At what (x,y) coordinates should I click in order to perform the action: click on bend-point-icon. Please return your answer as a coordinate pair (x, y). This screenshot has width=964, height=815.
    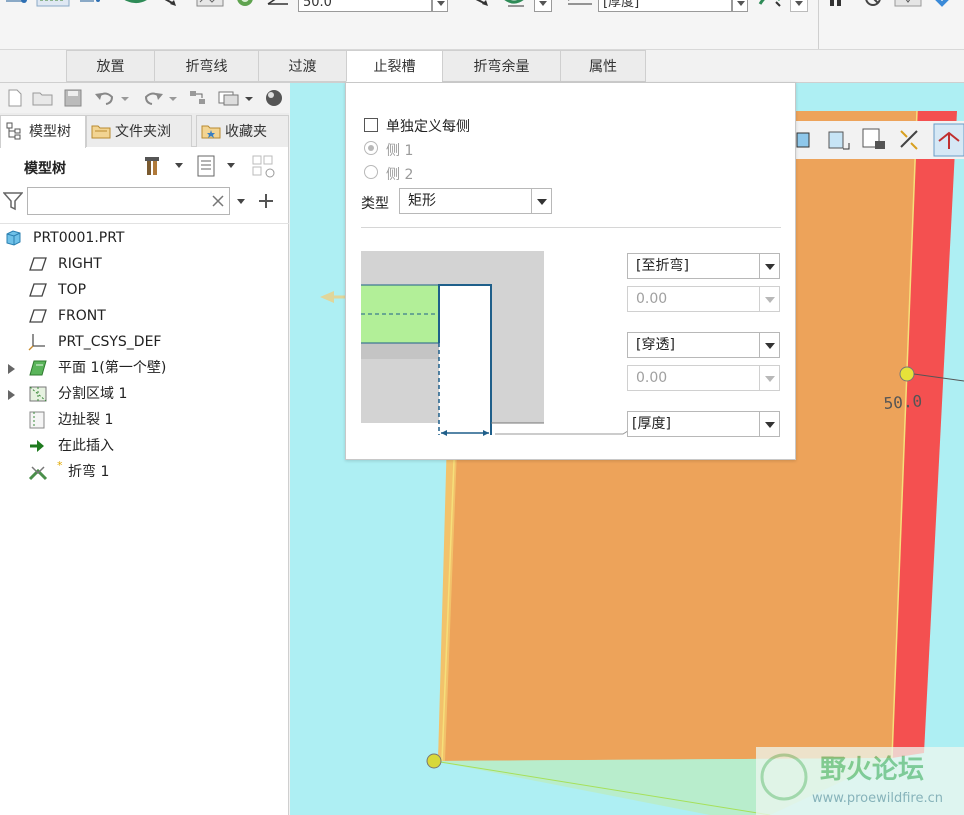
    Looking at the image, I should click on (17, 6).